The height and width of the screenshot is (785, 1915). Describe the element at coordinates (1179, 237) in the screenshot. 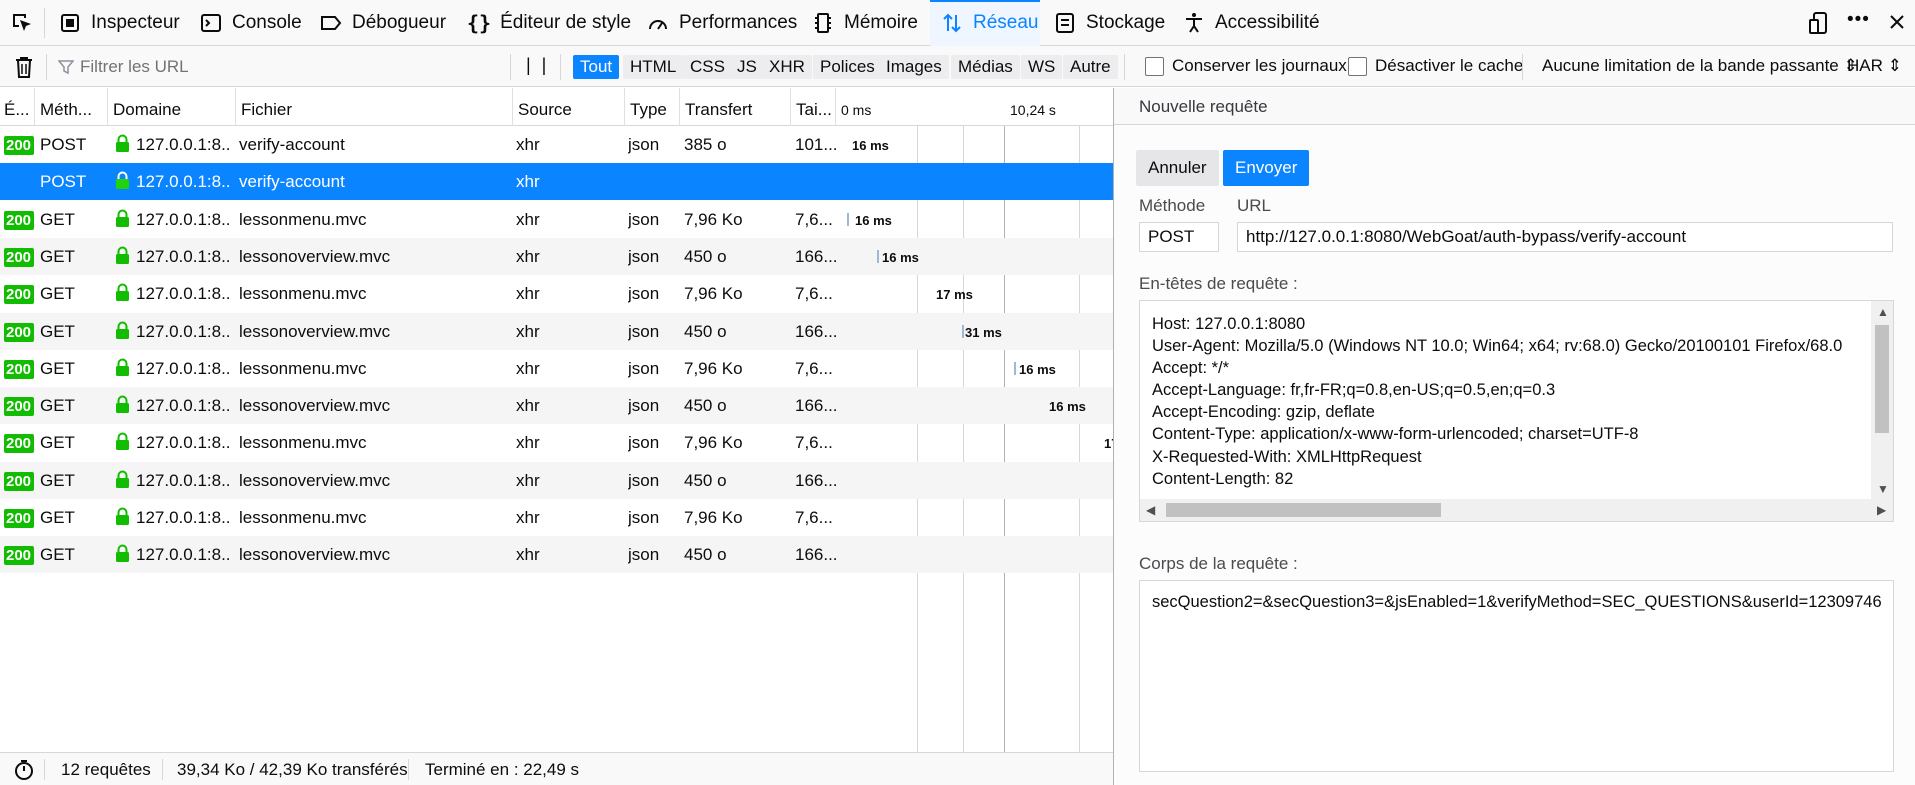

I see `method-input: POST` at that location.